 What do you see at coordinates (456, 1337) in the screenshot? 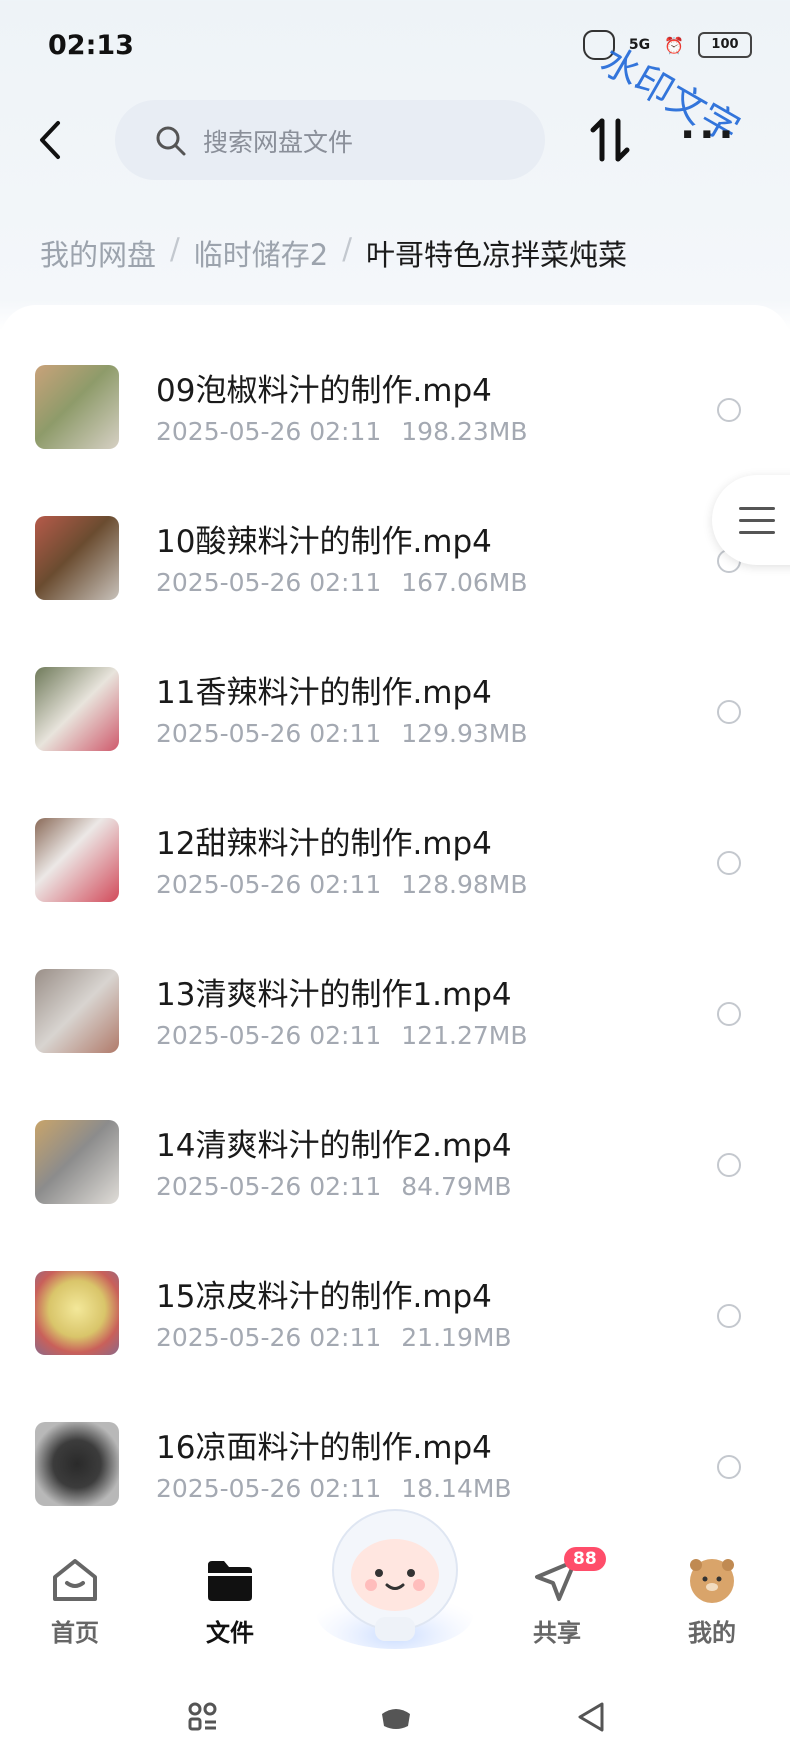
I see `file-size: 21.19MB` at bounding box center [456, 1337].